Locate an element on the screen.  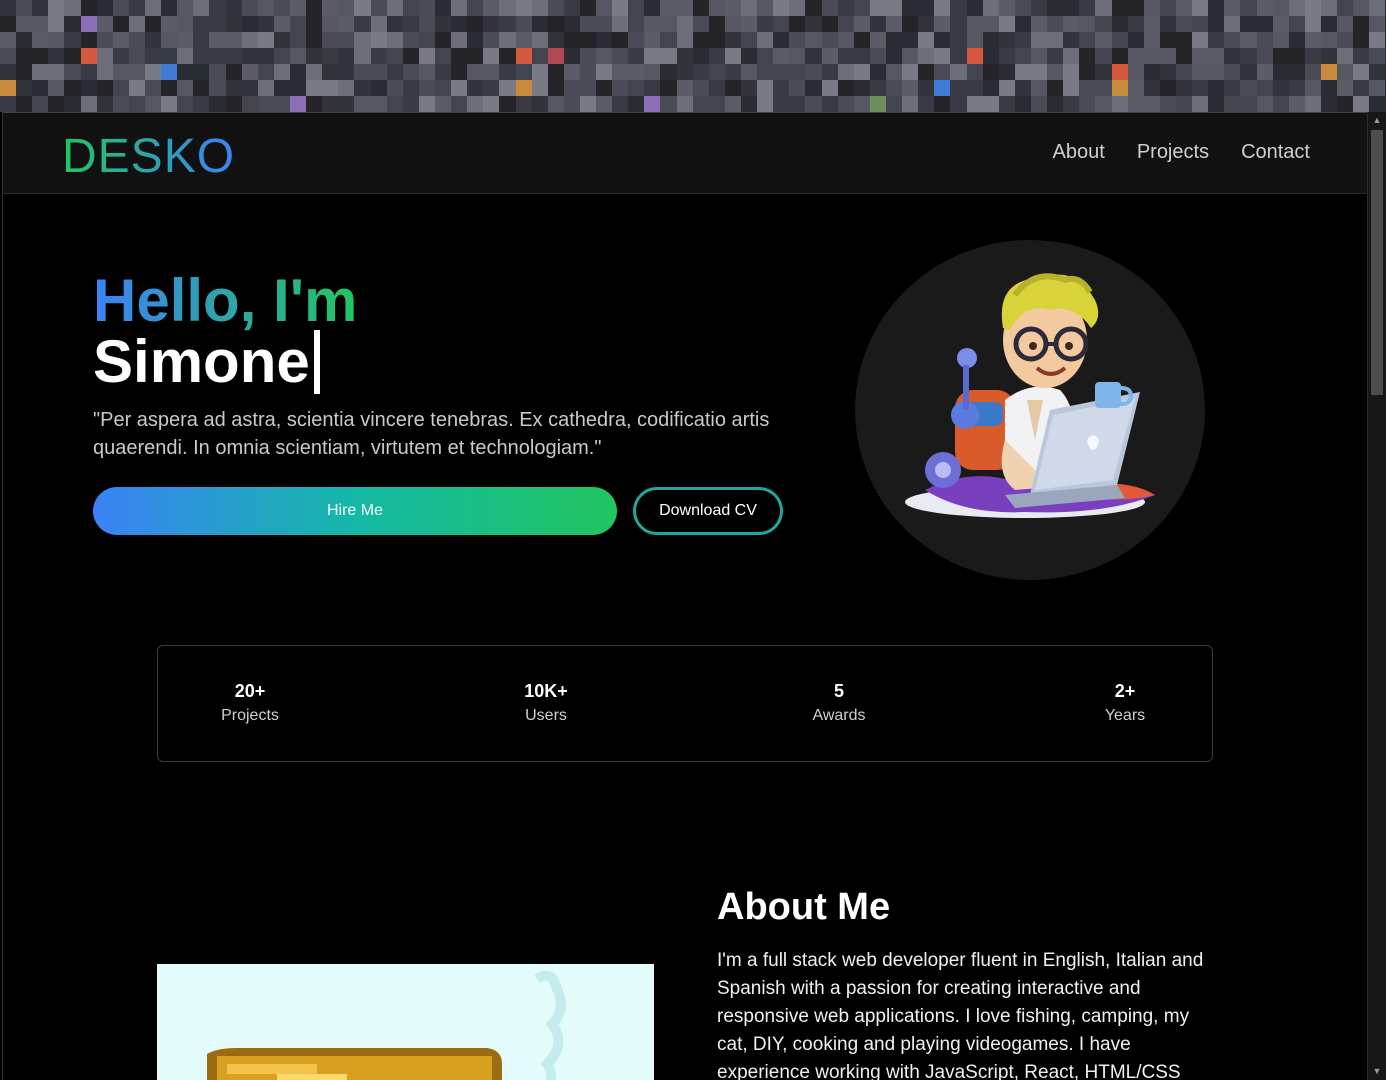
nav-link-projects: Projects is located at coordinates (1173, 152).